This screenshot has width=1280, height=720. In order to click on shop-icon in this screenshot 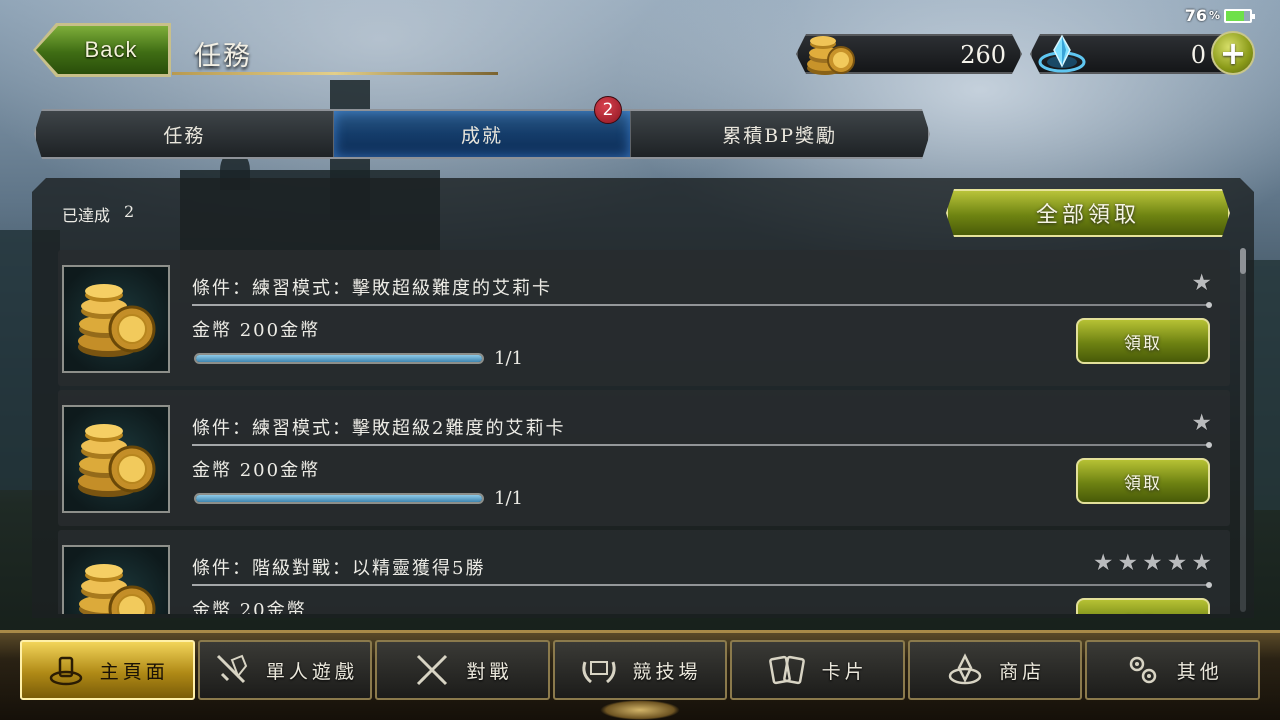, I will do `click(965, 670)`.